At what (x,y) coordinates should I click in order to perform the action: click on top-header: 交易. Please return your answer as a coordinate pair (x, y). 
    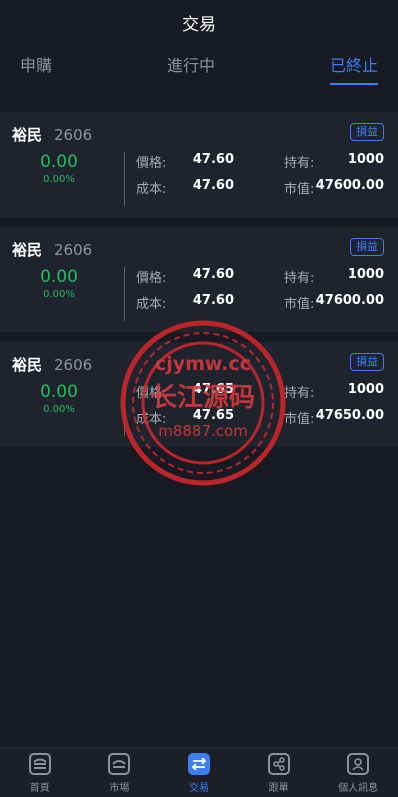
    Looking at the image, I should click on (199, 22).